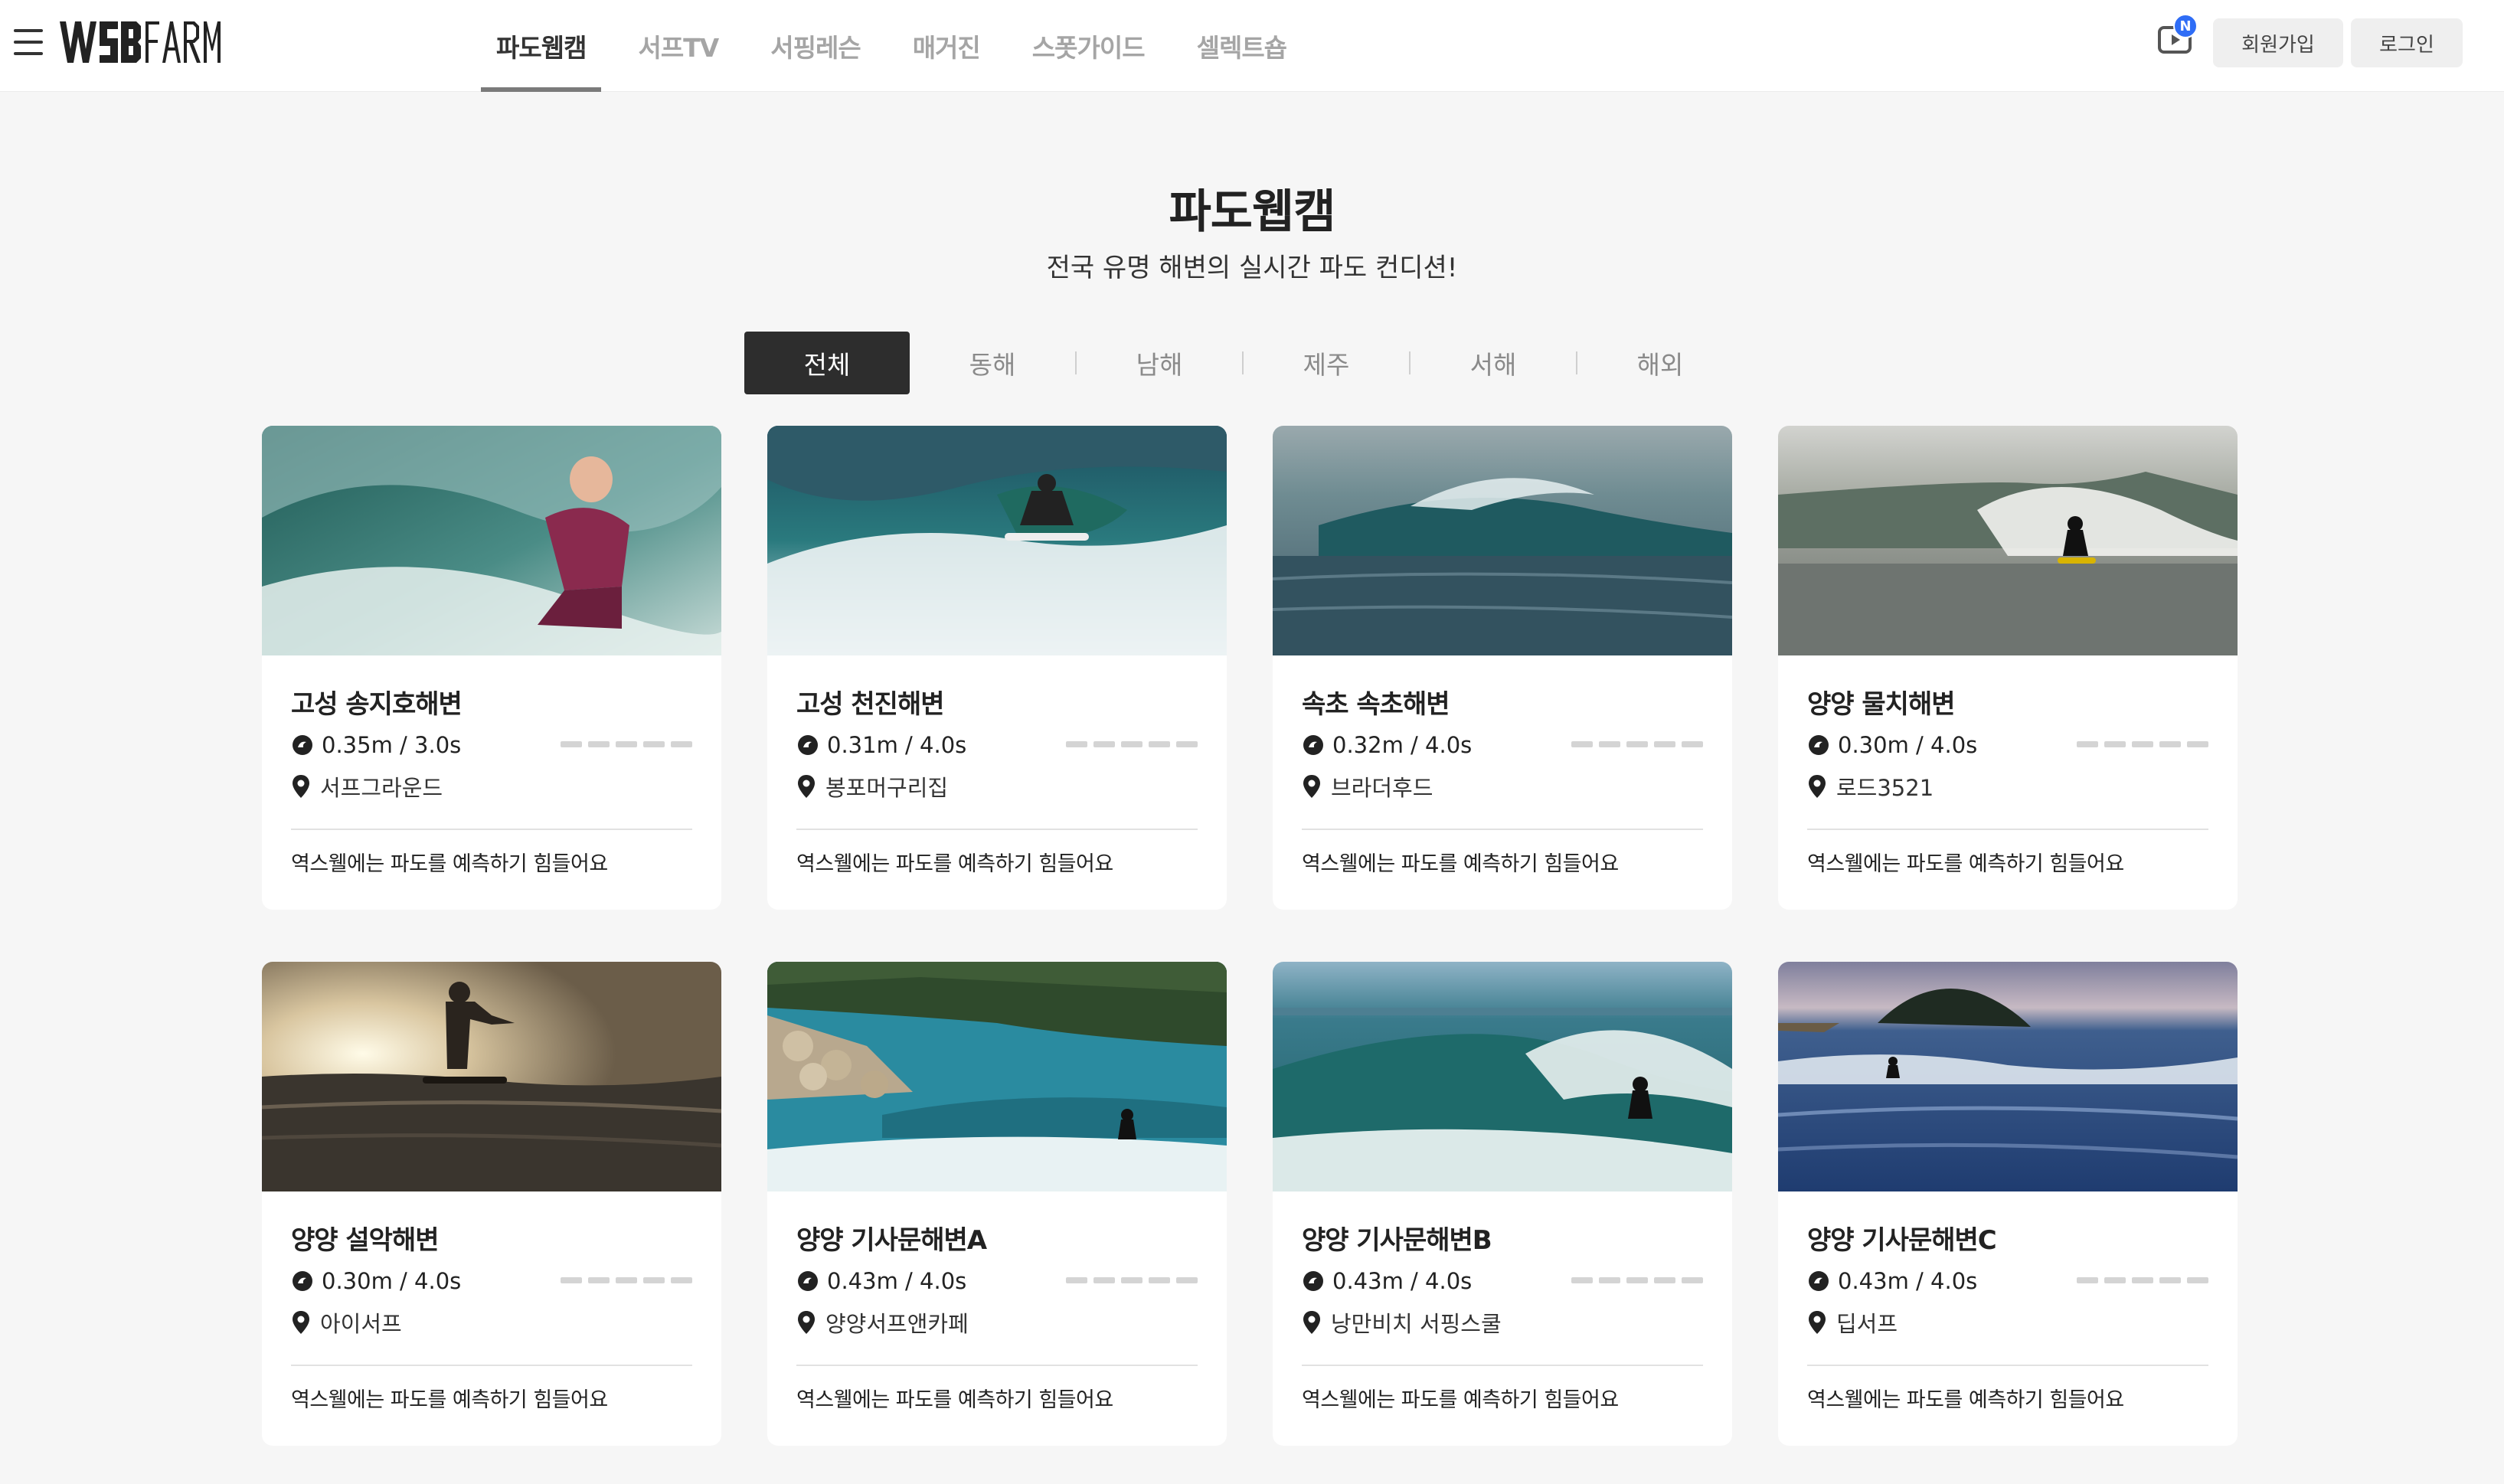  What do you see at coordinates (541, 46) in the screenshot?
I see `nav-item-webcam: 파도웹캠` at bounding box center [541, 46].